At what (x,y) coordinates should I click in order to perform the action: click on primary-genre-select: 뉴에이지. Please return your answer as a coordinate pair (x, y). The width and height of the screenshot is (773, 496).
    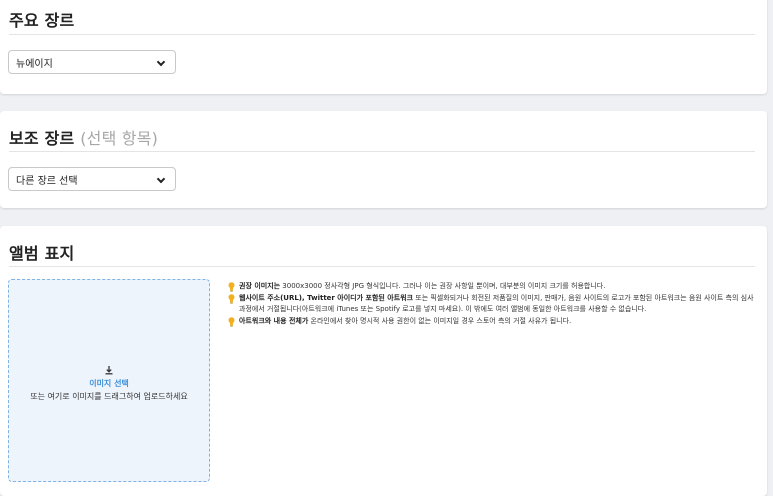
    Looking at the image, I should click on (92, 62).